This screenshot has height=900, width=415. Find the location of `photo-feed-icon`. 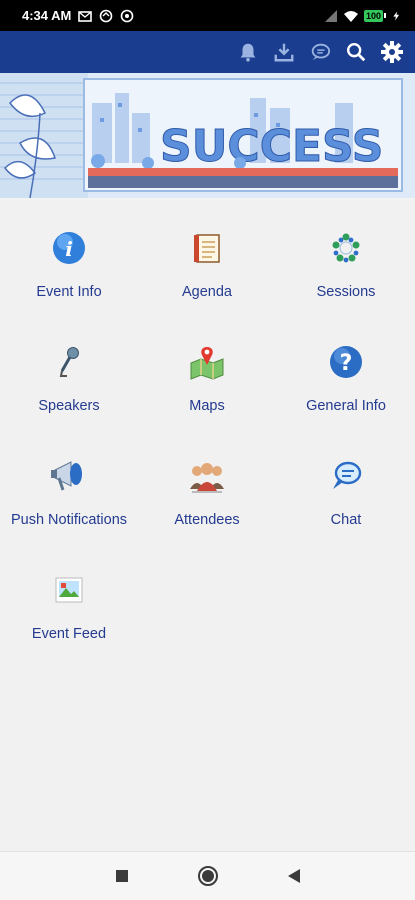

photo-feed-icon is located at coordinates (69, 590).